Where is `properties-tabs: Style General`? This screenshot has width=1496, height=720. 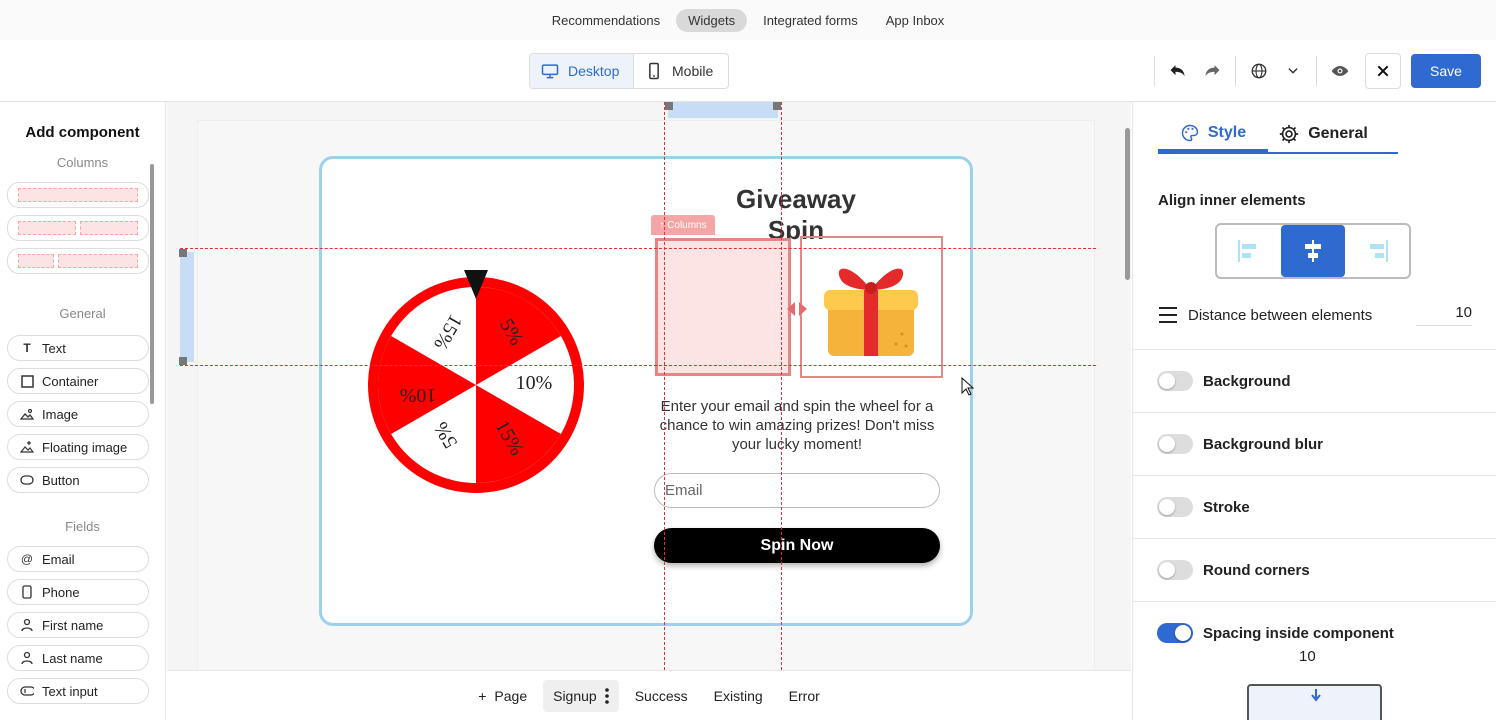 properties-tabs: Style General is located at coordinates (1278, 135).